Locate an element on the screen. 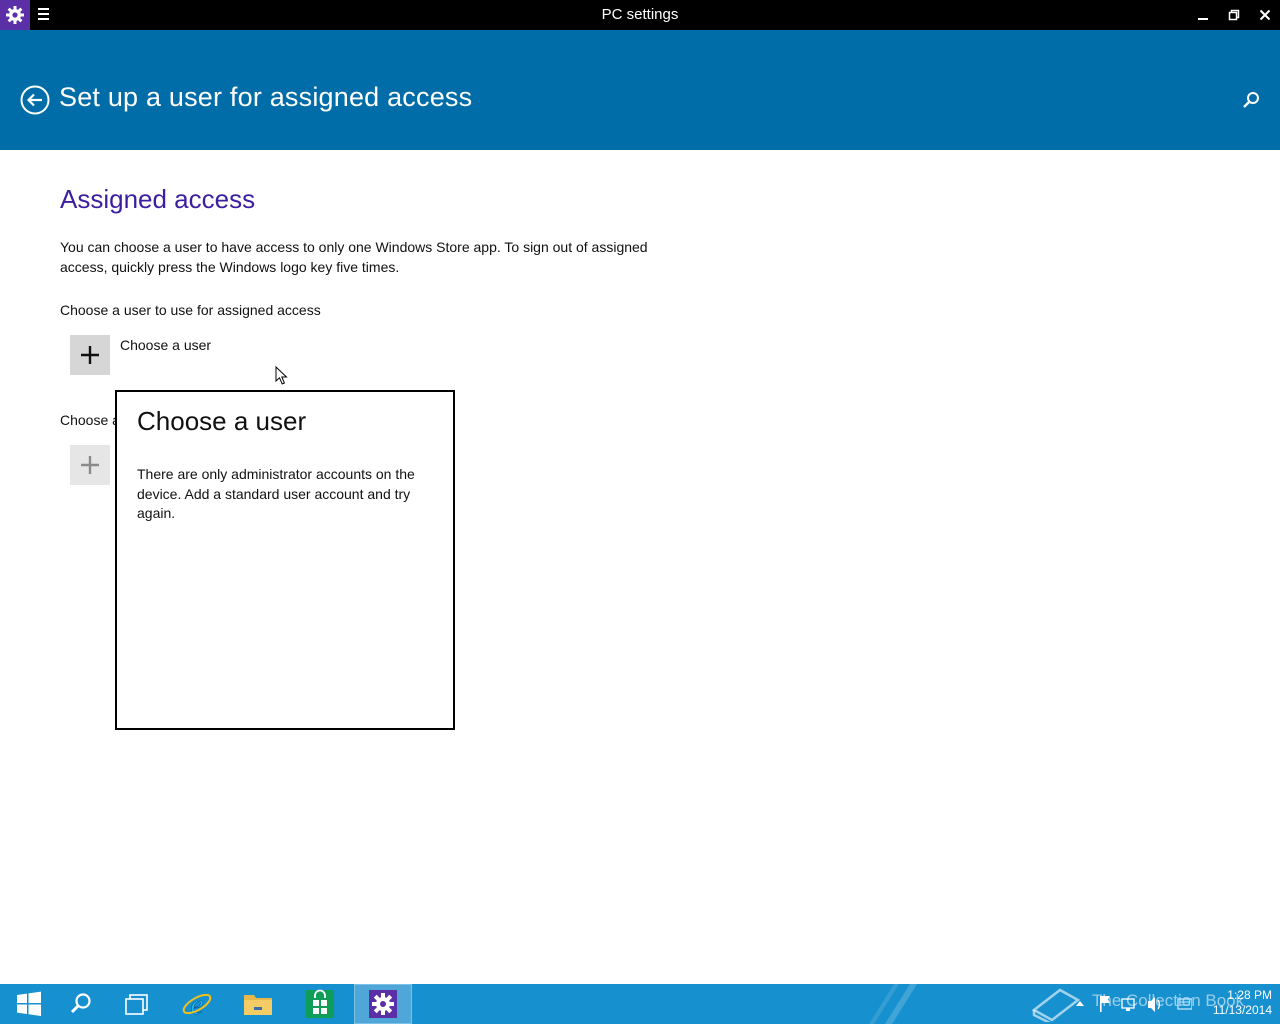  back-arrow-icon is located at coordinates (35, 100).